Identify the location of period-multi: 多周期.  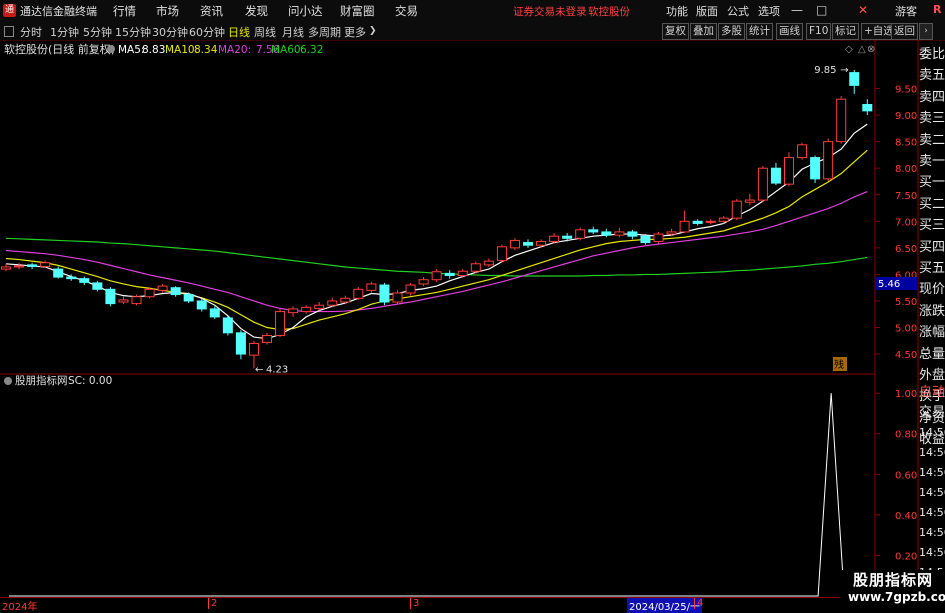
(324, 32).